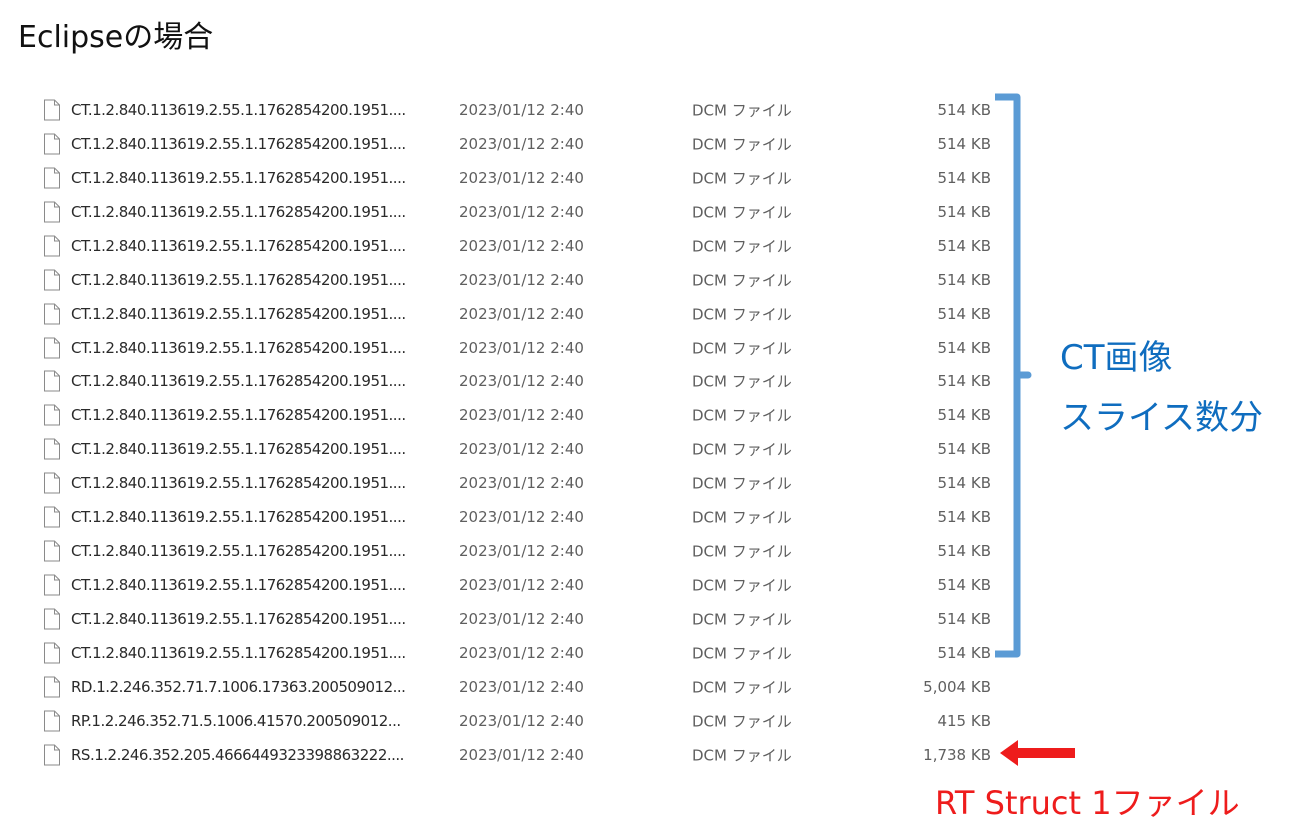  Describe the element at coordinates (1013, 375) in the screenshot. I see `bracket-icon` at that location.